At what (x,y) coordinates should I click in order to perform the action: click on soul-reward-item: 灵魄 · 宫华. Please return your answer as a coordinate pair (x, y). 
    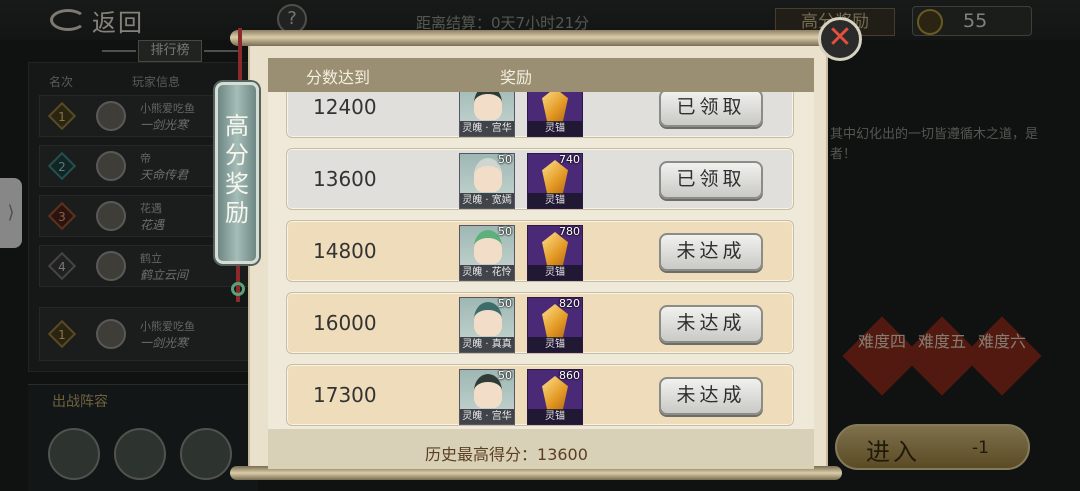
    Looking at the image, I should click on (487, 114).